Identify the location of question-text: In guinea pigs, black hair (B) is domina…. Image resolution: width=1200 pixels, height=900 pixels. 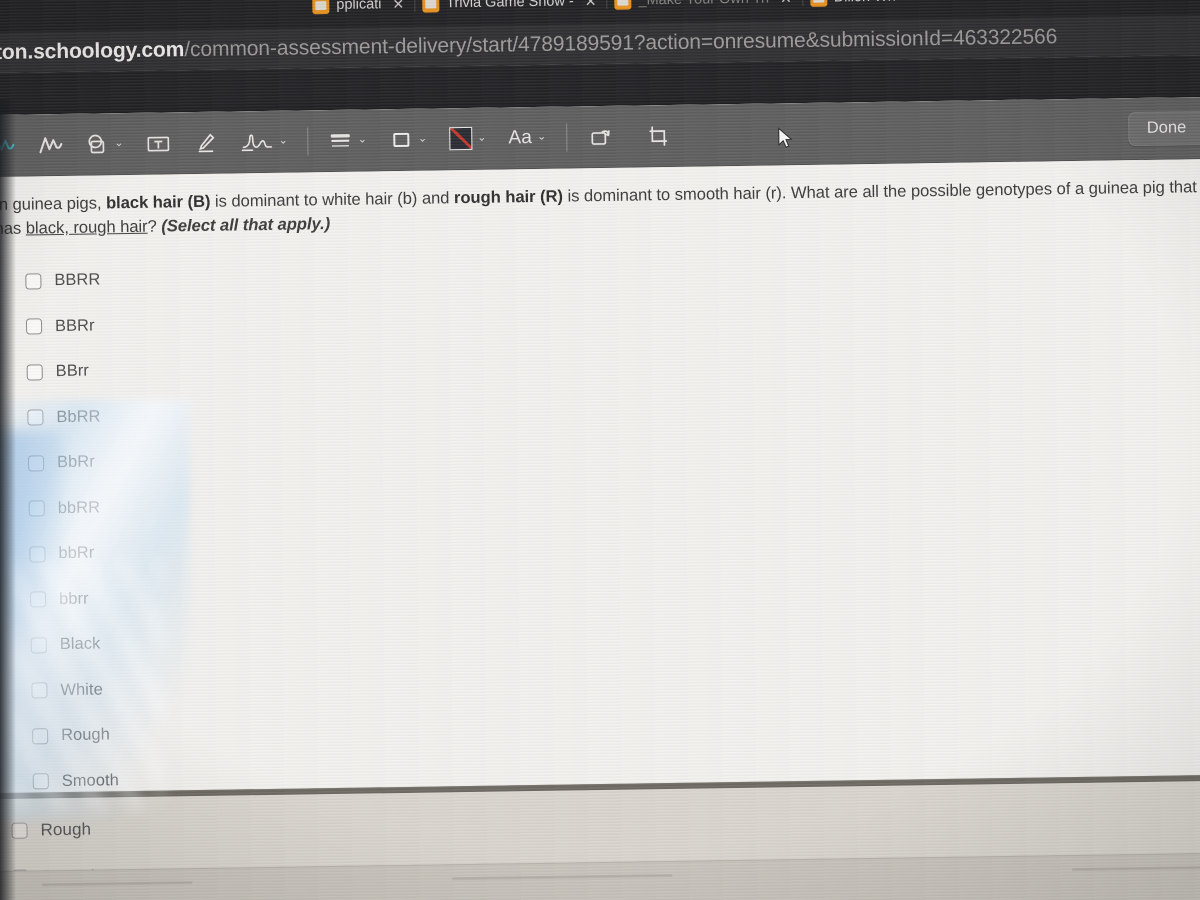
(600, 208).